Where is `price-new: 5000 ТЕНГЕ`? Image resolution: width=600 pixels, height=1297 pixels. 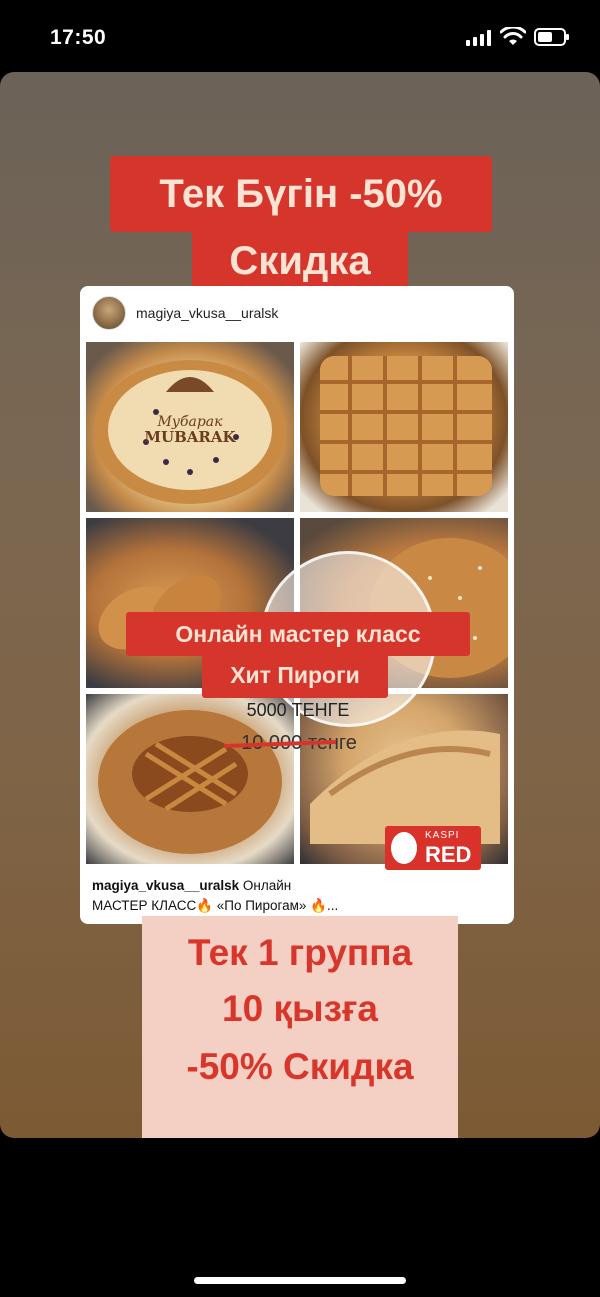 price-new: 5000 ТЕНГЕ is located at coordinates (298, 710).